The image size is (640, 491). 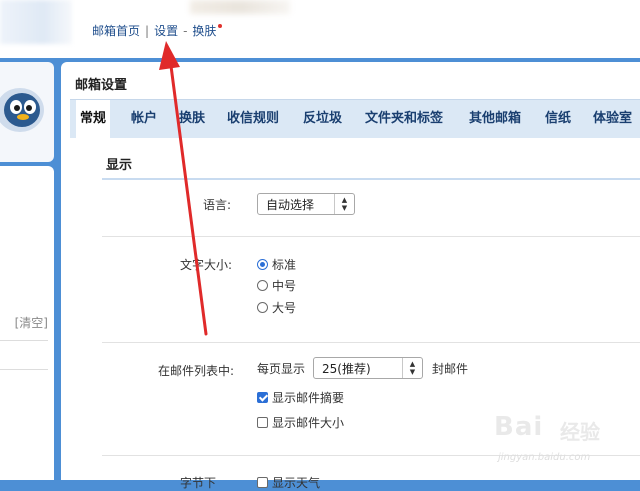 What do you see at coordinates (31, 322) in the screenshot?
I see `clear-trash-link: [清空]` at bounding box center [31, 322].